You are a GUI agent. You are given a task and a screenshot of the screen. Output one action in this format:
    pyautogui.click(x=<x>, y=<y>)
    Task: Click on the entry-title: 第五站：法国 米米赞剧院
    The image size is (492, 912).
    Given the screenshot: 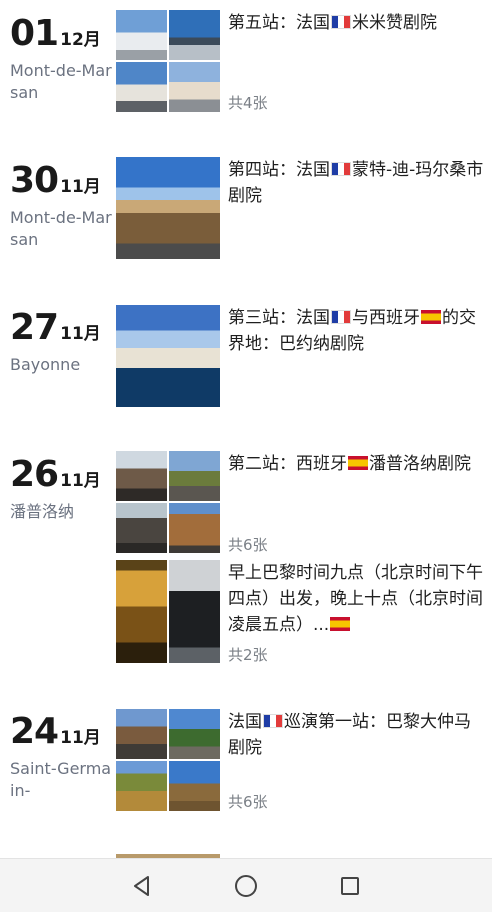 What is the action you would take?
    pyautogui.click(x=356, y=23)
    